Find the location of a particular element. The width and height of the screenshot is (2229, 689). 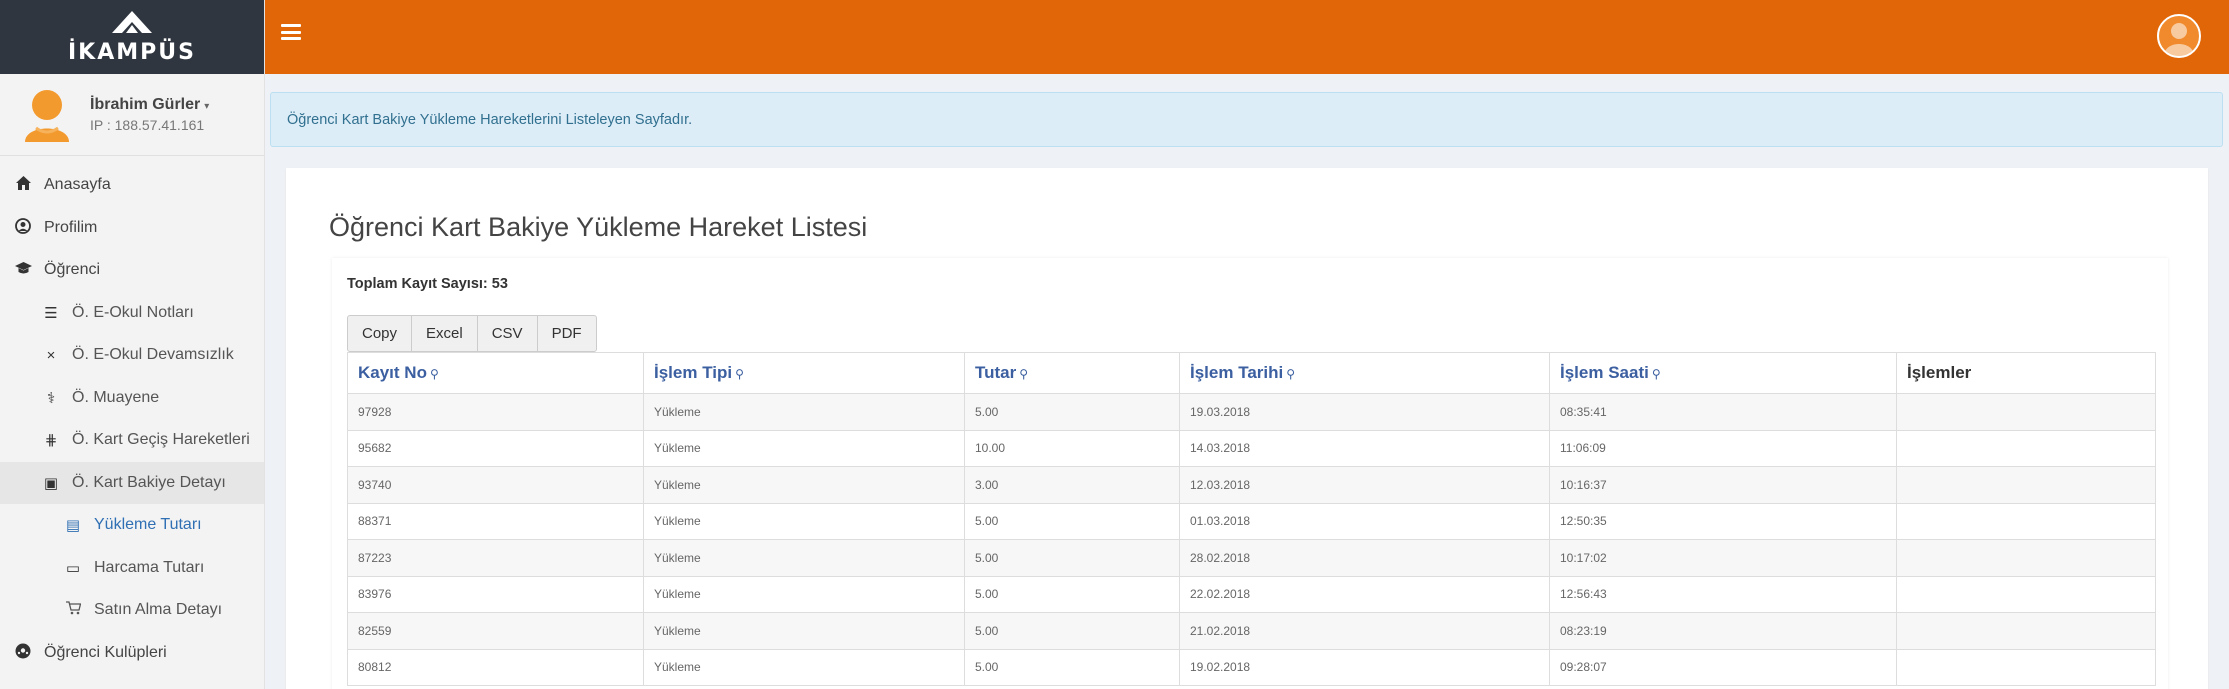

table-row: 93740 Yükleme 3.00 12.03.2018 10:16:37 is located at coordinates (1251, 485).